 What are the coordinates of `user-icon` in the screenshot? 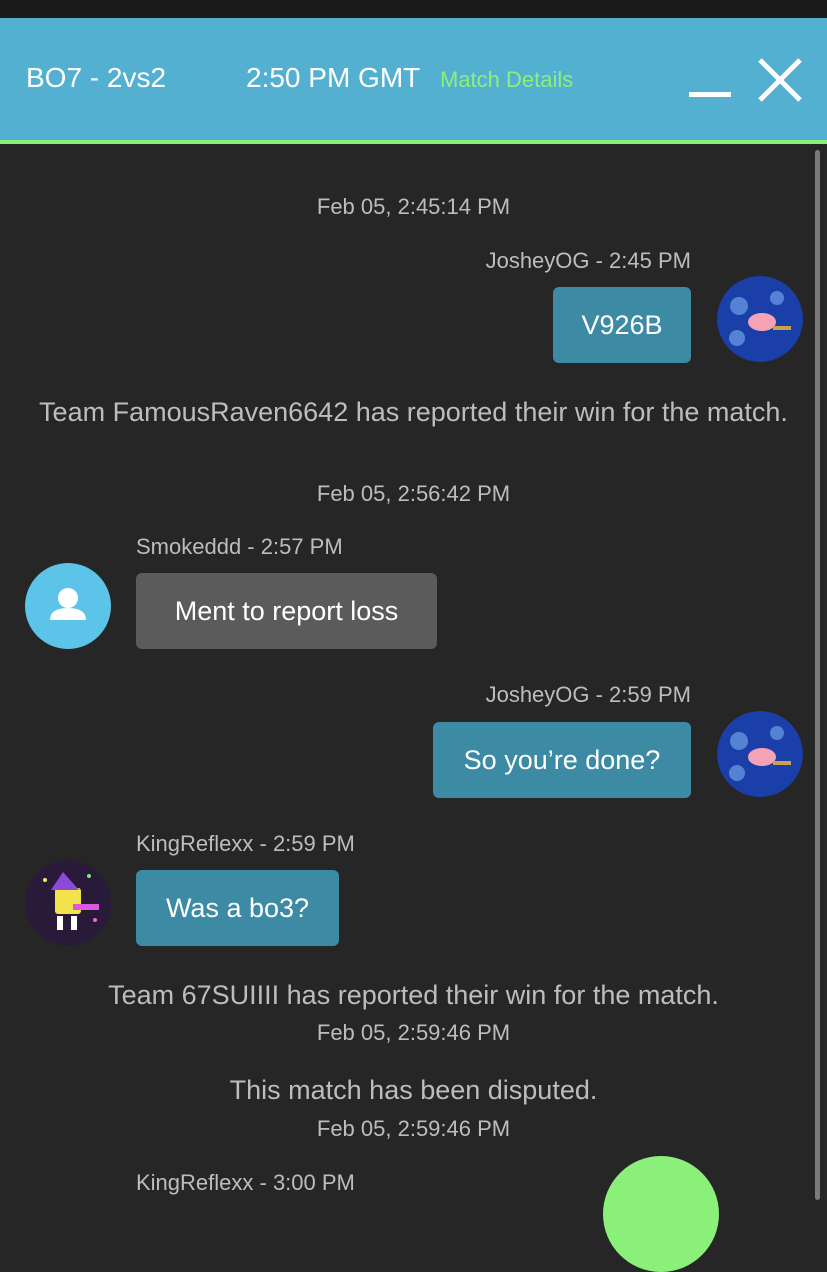 It's located at (68, 604).